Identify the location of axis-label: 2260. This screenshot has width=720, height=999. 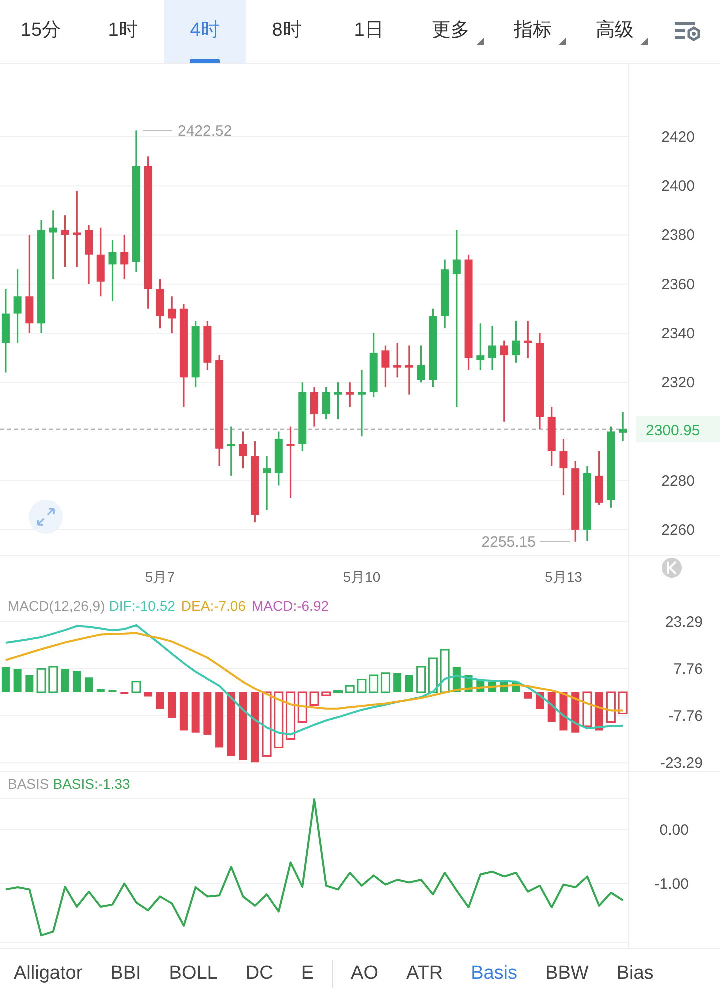
(678, 530).